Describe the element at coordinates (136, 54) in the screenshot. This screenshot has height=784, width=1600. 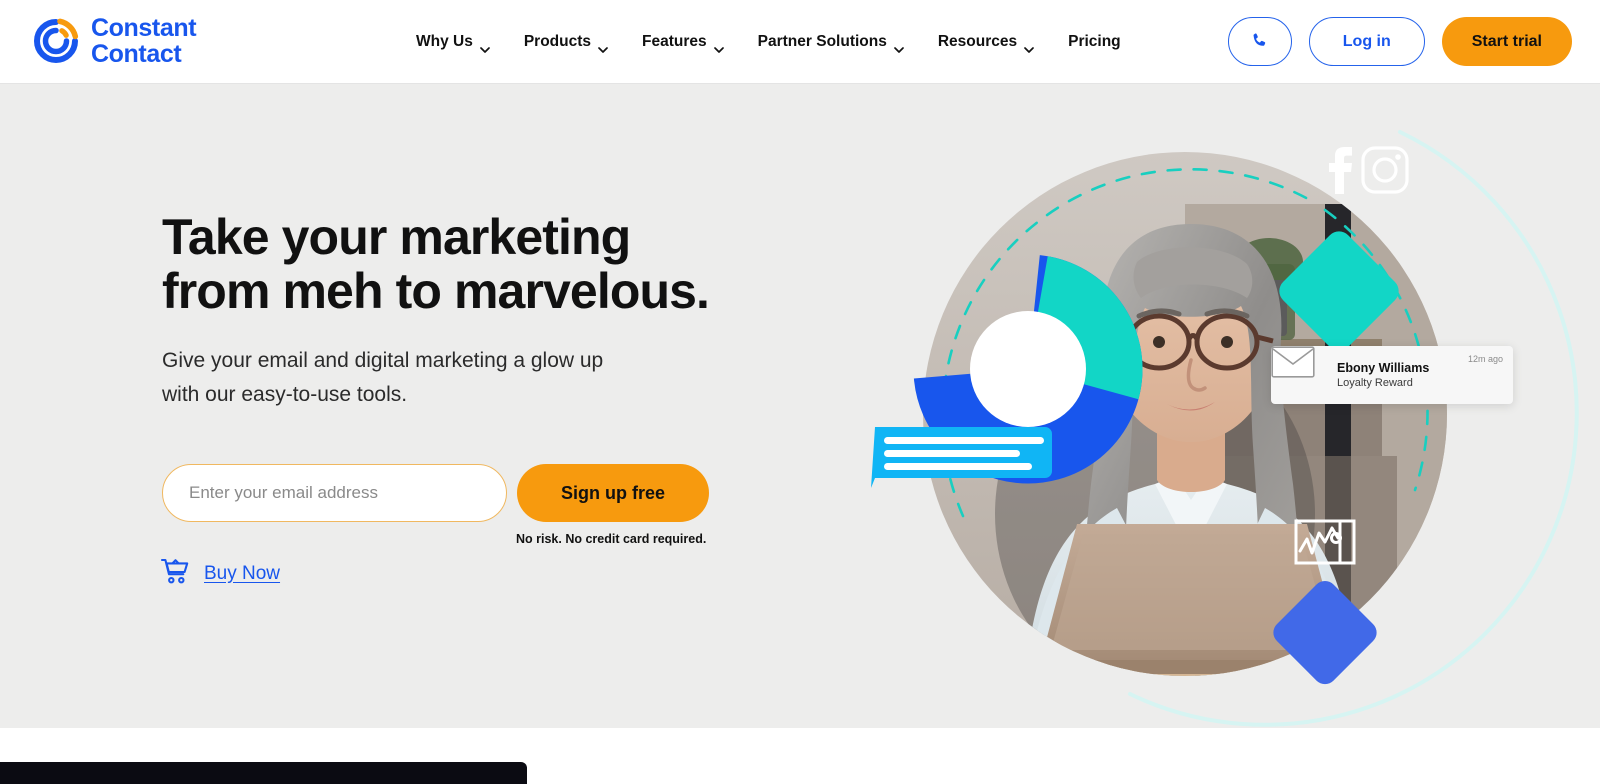
I see `logo-line-2: Contact` at that location.